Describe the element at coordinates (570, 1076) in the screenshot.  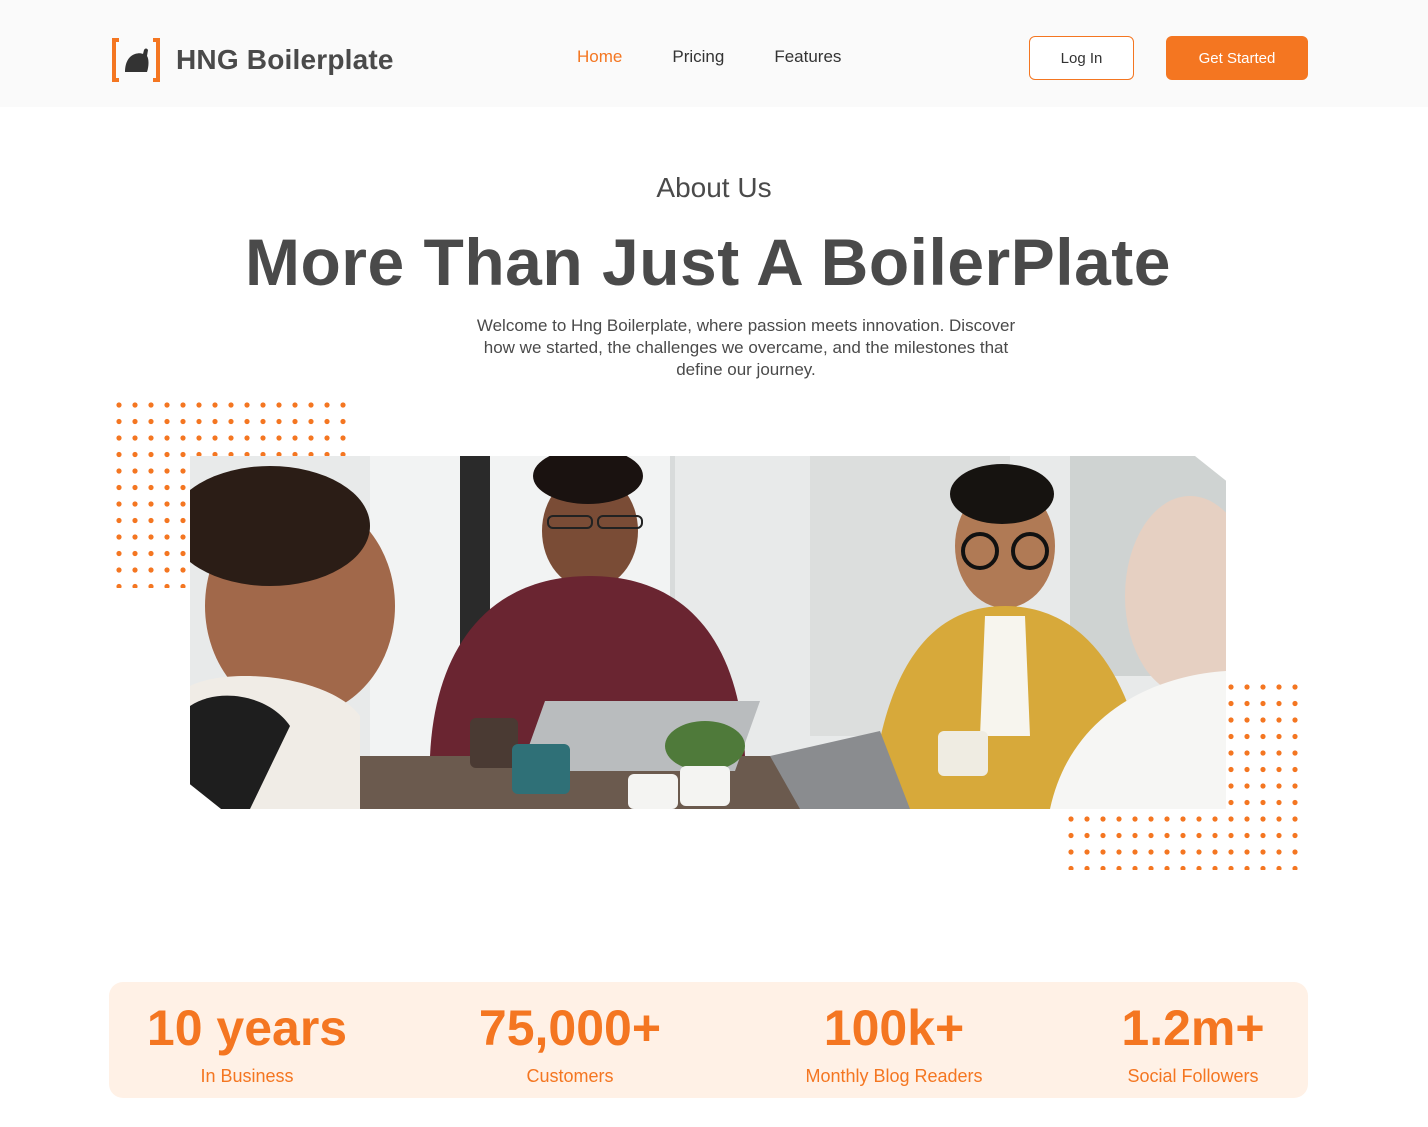
I see `stat-label: Customers` at that location.